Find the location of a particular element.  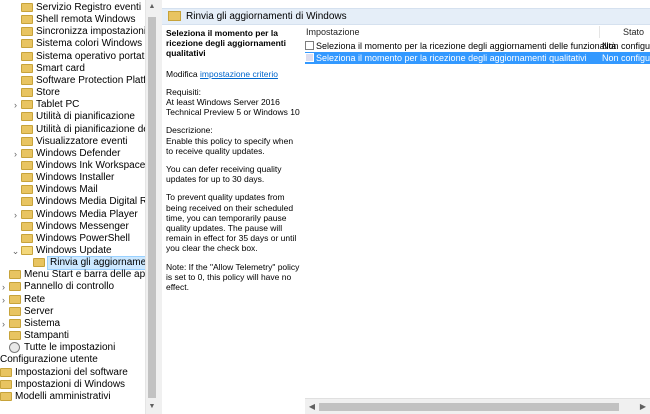

tree-item: Visualizzatore eventi is located at coordinates (72, 142).